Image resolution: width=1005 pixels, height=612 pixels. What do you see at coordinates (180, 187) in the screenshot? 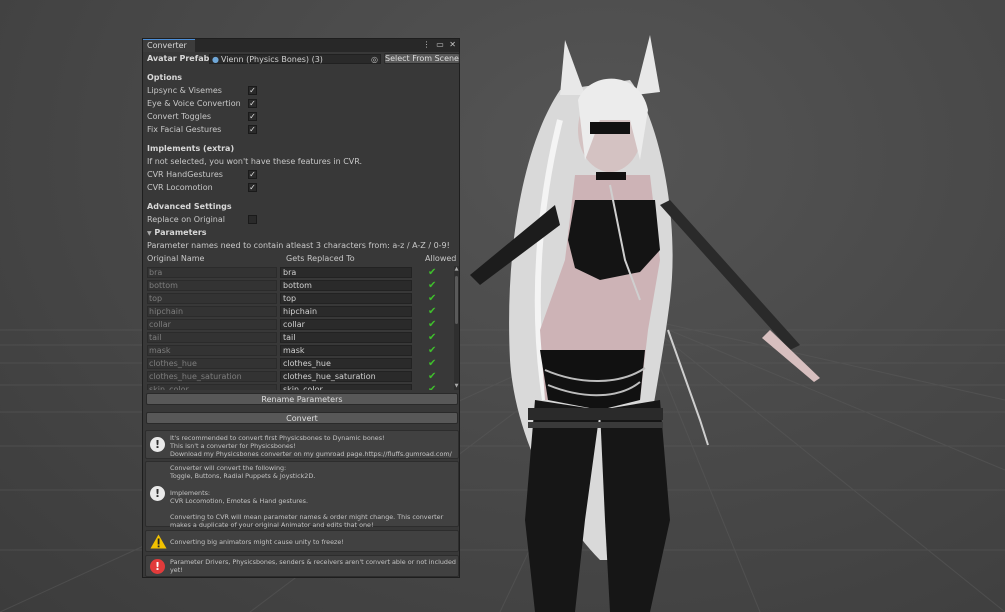
I see `option-label: CVR Locomotion` at bounding box center [180, 187].